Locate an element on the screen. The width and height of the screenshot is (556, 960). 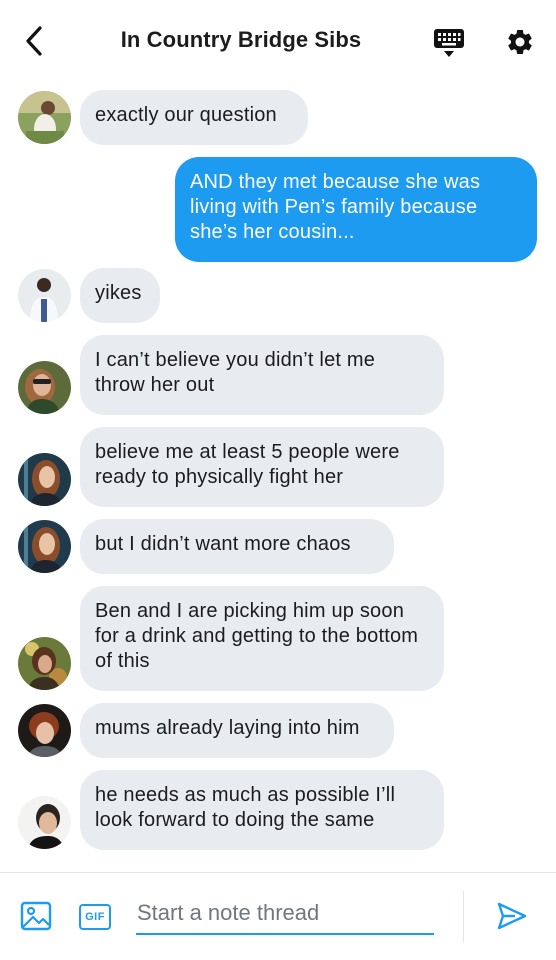
send-icon is located at coordinates (512, 916).